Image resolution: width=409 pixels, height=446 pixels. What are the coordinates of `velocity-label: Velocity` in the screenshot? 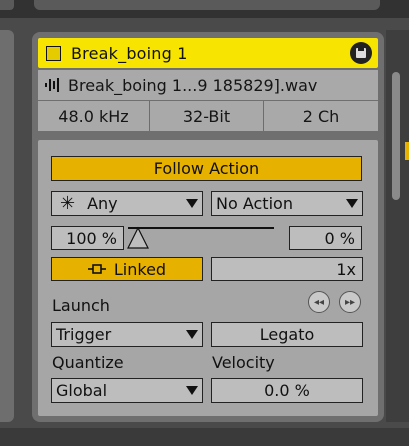 It's located at (243, 362).